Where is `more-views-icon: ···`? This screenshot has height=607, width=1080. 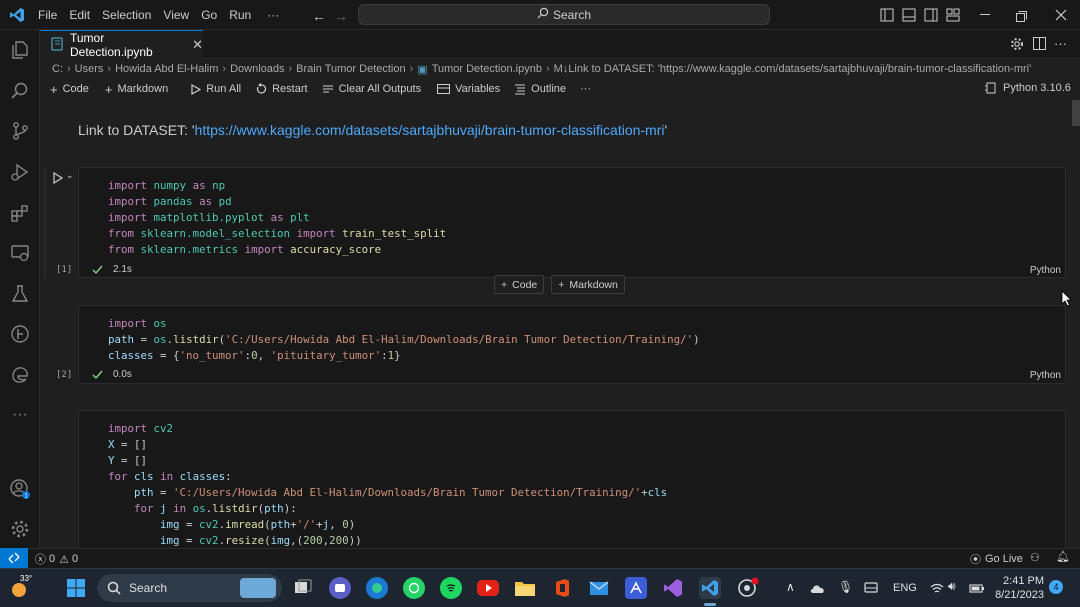 more-views-icon: ··· is located at coordinates (20, 415).